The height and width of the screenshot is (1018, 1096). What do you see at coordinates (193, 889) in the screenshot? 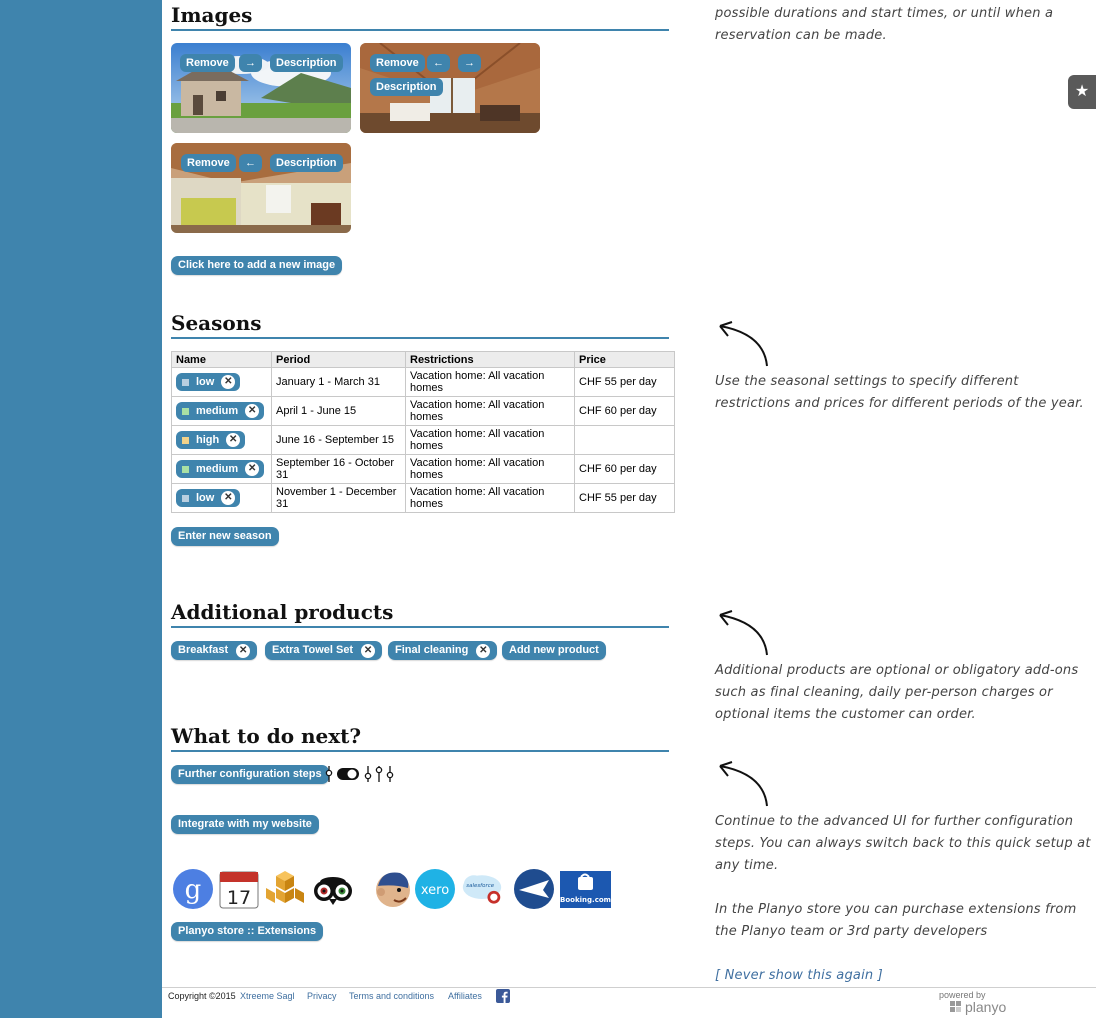
I see `google-icon: g` at bounding box center [193, 889].